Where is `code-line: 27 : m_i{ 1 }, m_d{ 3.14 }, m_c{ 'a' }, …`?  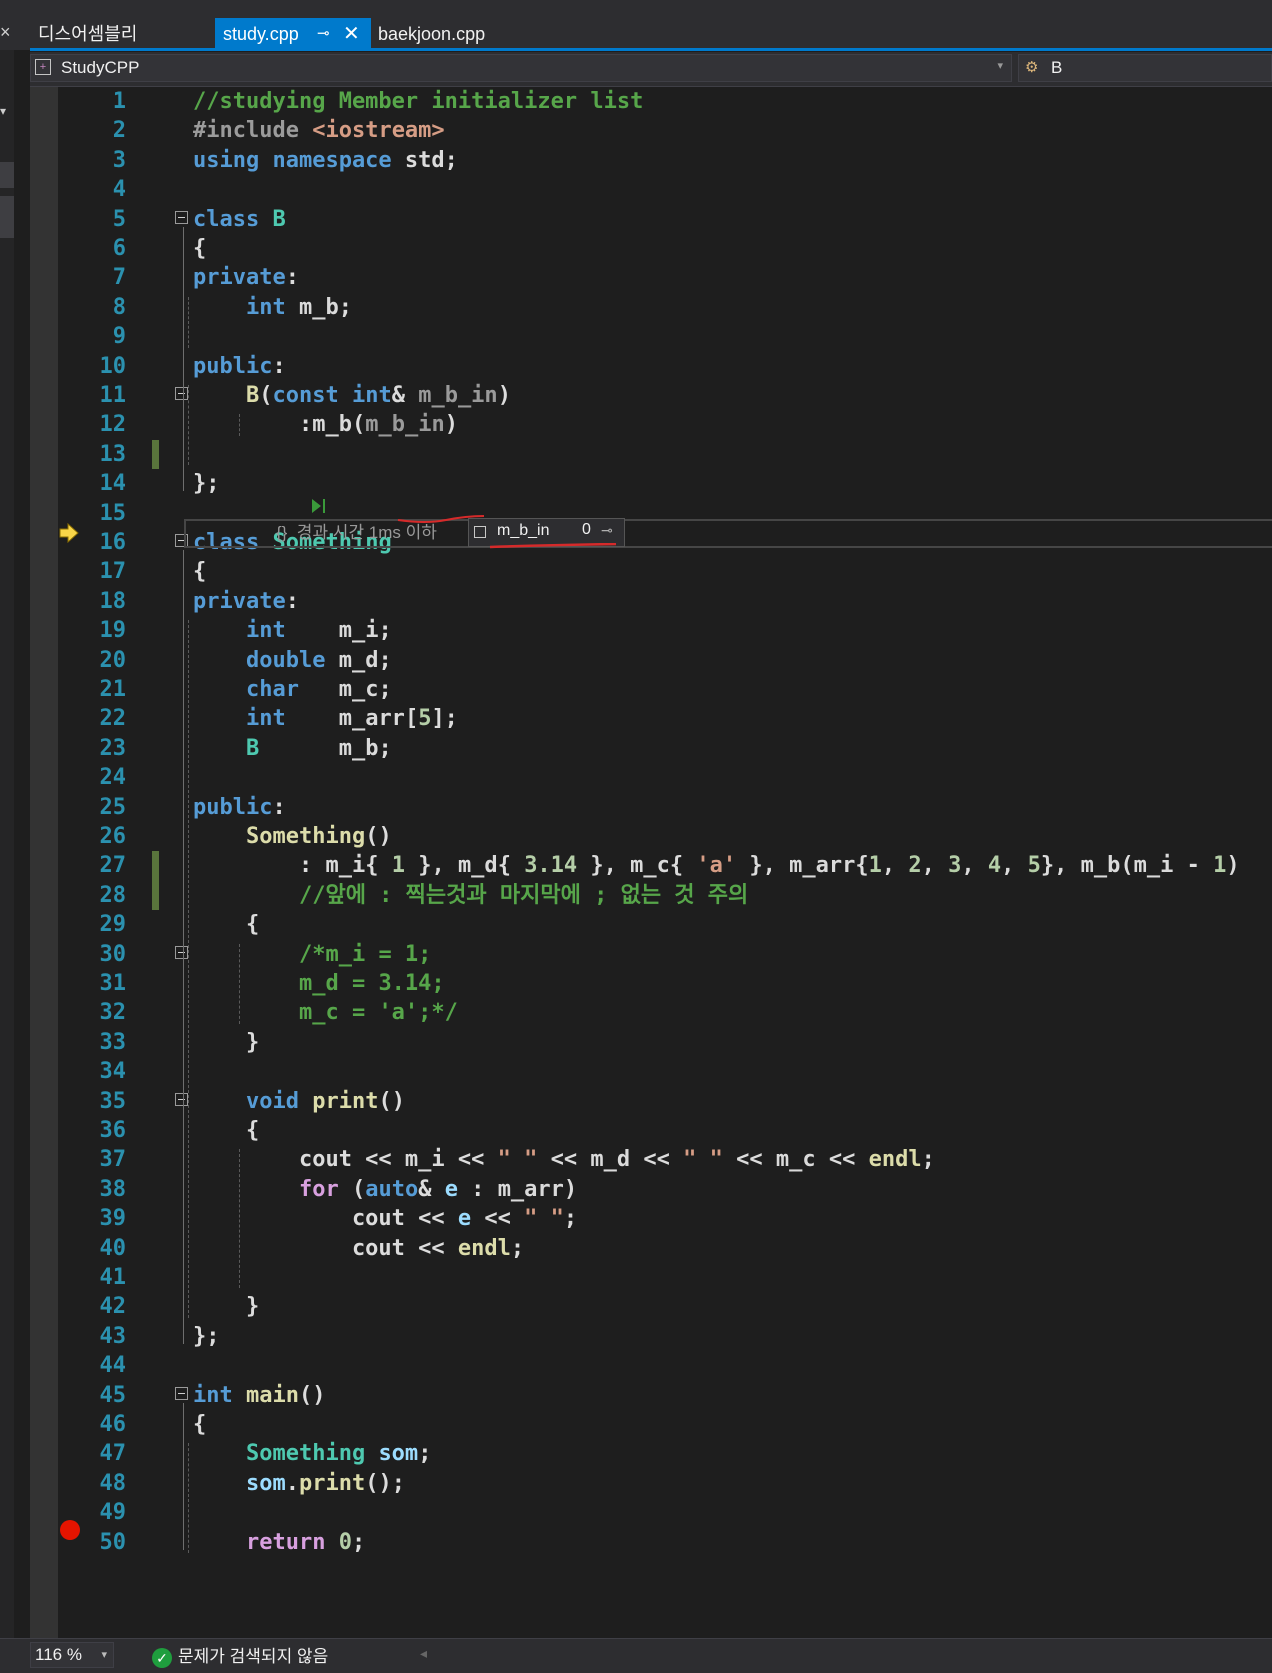
code-line: 27 : m_i{ 1 }, m_d{ 3.14 }, m_c{ 'a' }, … is located at coordinates (665, 865).